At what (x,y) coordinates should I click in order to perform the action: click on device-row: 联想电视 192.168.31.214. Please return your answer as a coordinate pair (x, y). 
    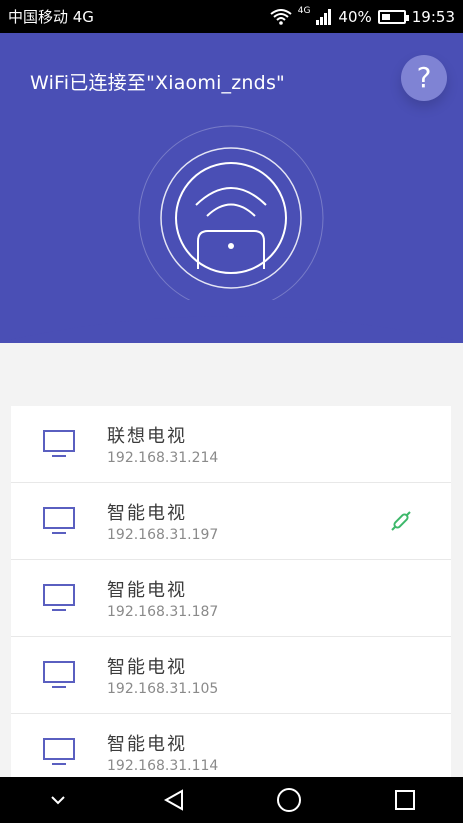
    Looking at the image, I should click on (231, 444).